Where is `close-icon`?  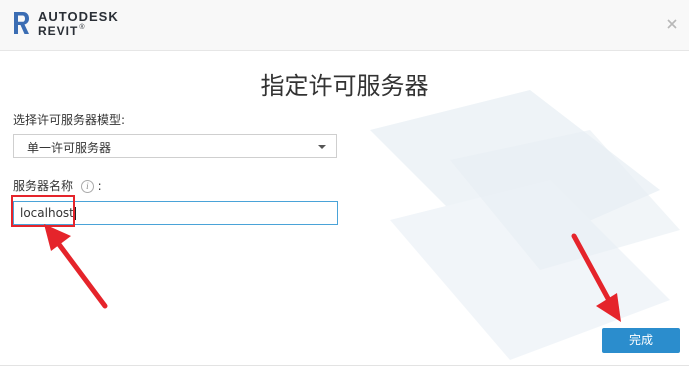 close-icon is located at coordinates (672, 24).